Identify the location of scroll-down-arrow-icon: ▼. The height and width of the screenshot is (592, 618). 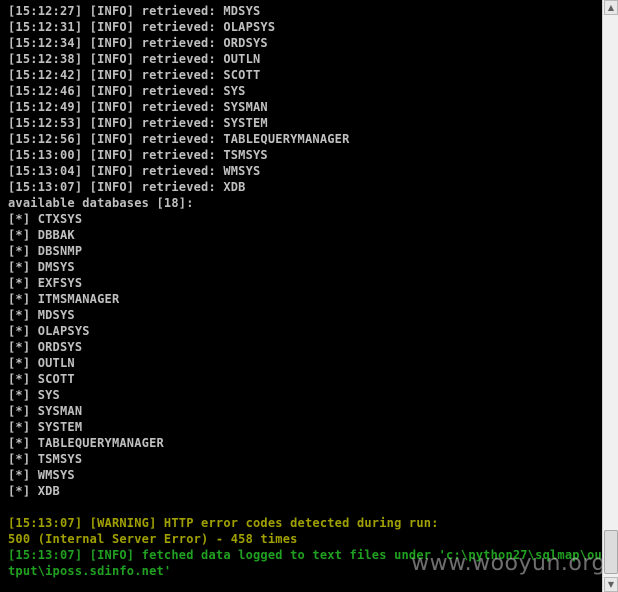
(611, 584).